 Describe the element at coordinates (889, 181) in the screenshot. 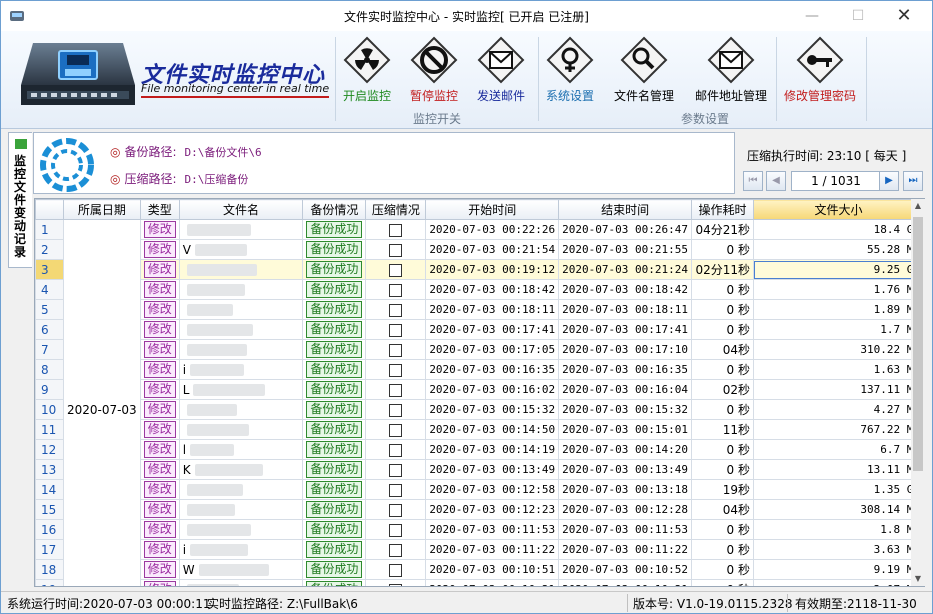

I see `next-page-button: ▶` at that location.